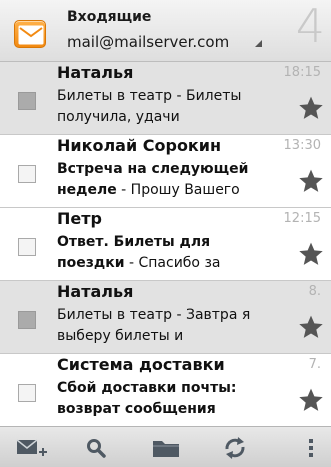  Describe the element at coordinates (109, 17) in the screenshot. I see `folder-title: Входящие` at that location.